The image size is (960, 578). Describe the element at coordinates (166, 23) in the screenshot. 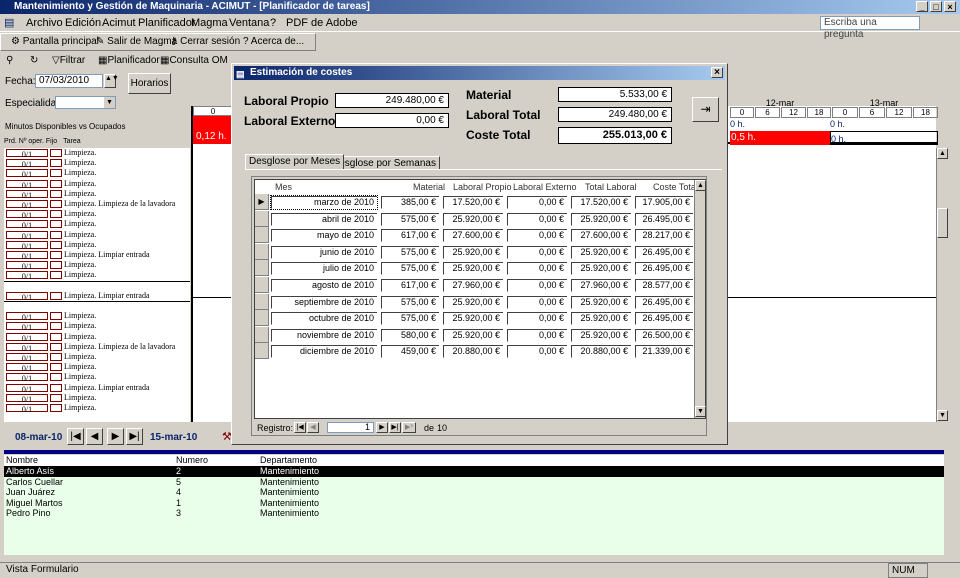

I see `menu-planificador: Planificador` at that location.